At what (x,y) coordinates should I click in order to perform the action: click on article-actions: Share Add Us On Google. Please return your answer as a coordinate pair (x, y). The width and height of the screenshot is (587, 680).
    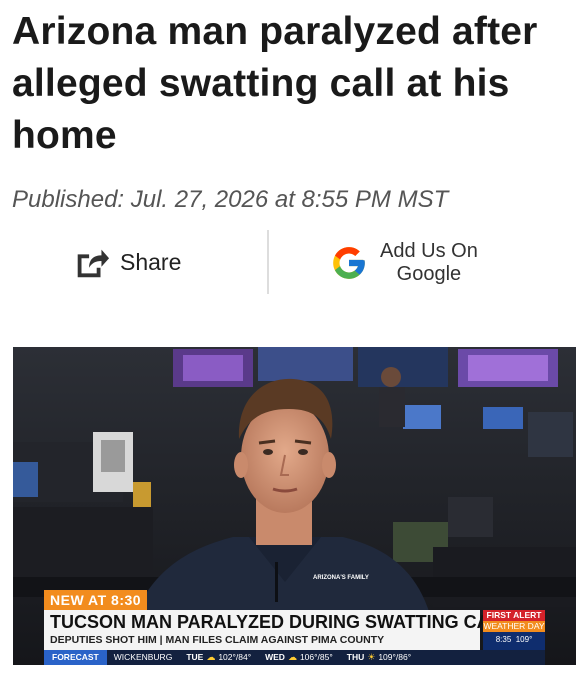
    Looking at the image, I should click on (293, 262).